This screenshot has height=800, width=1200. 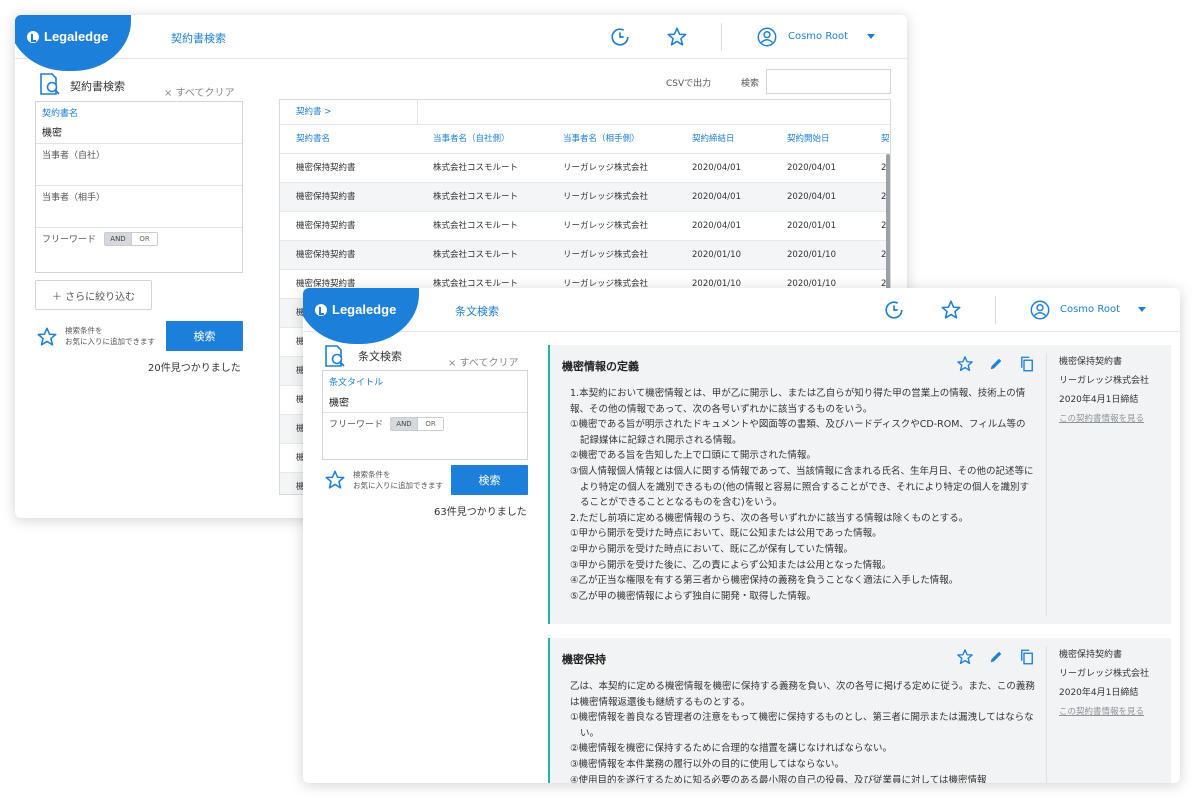 What do you see at coordinates (885, 139) in the screenshot?
I see `column-header: 契` at bounding box center [885, 139].